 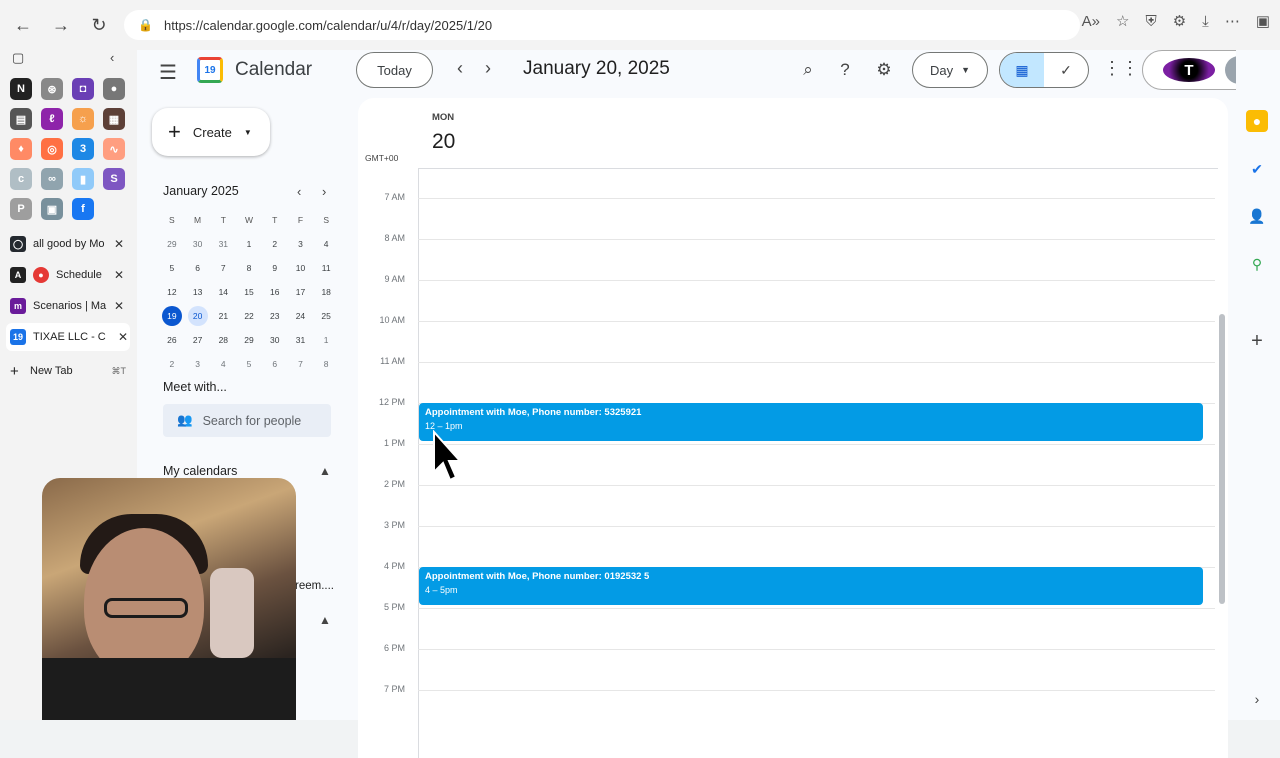 I want to click on mini-day: 31, so click(x=223, y=244).